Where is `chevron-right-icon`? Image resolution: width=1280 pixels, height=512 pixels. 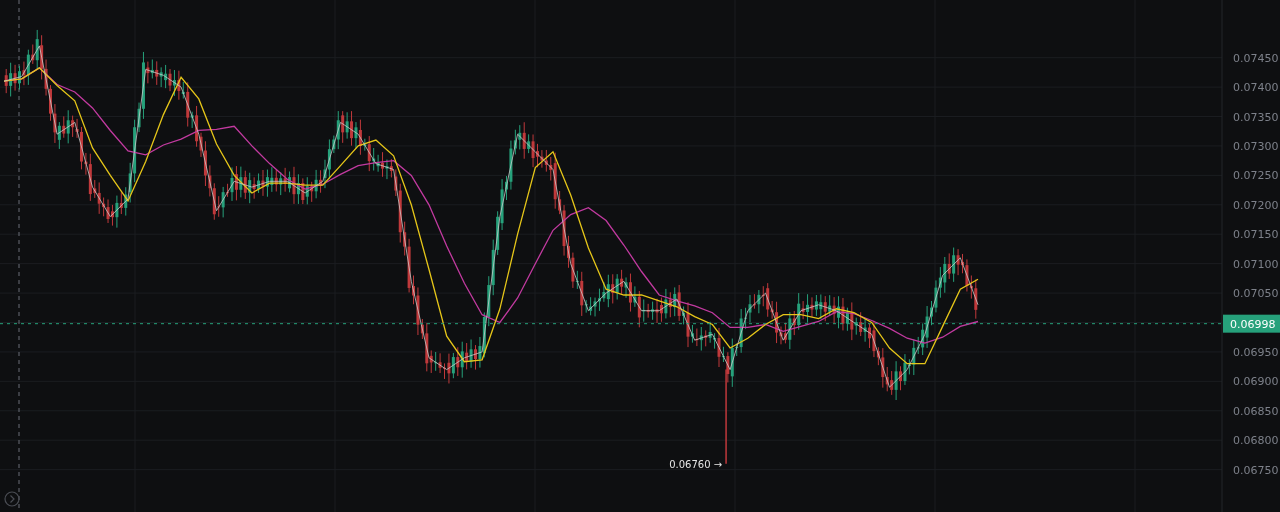
chevron-right-icon is located at coordinates (12, 499).